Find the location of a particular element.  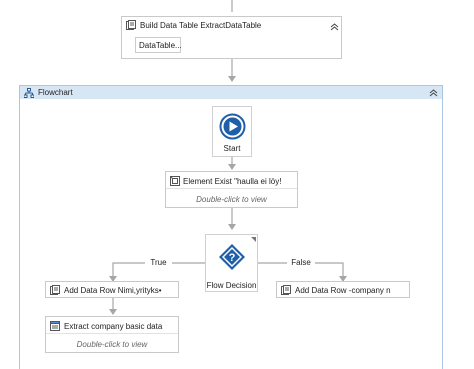

add-data-row-true-title: Add Data Row Nimi,yrityks• is located at coordinates (113, 290).